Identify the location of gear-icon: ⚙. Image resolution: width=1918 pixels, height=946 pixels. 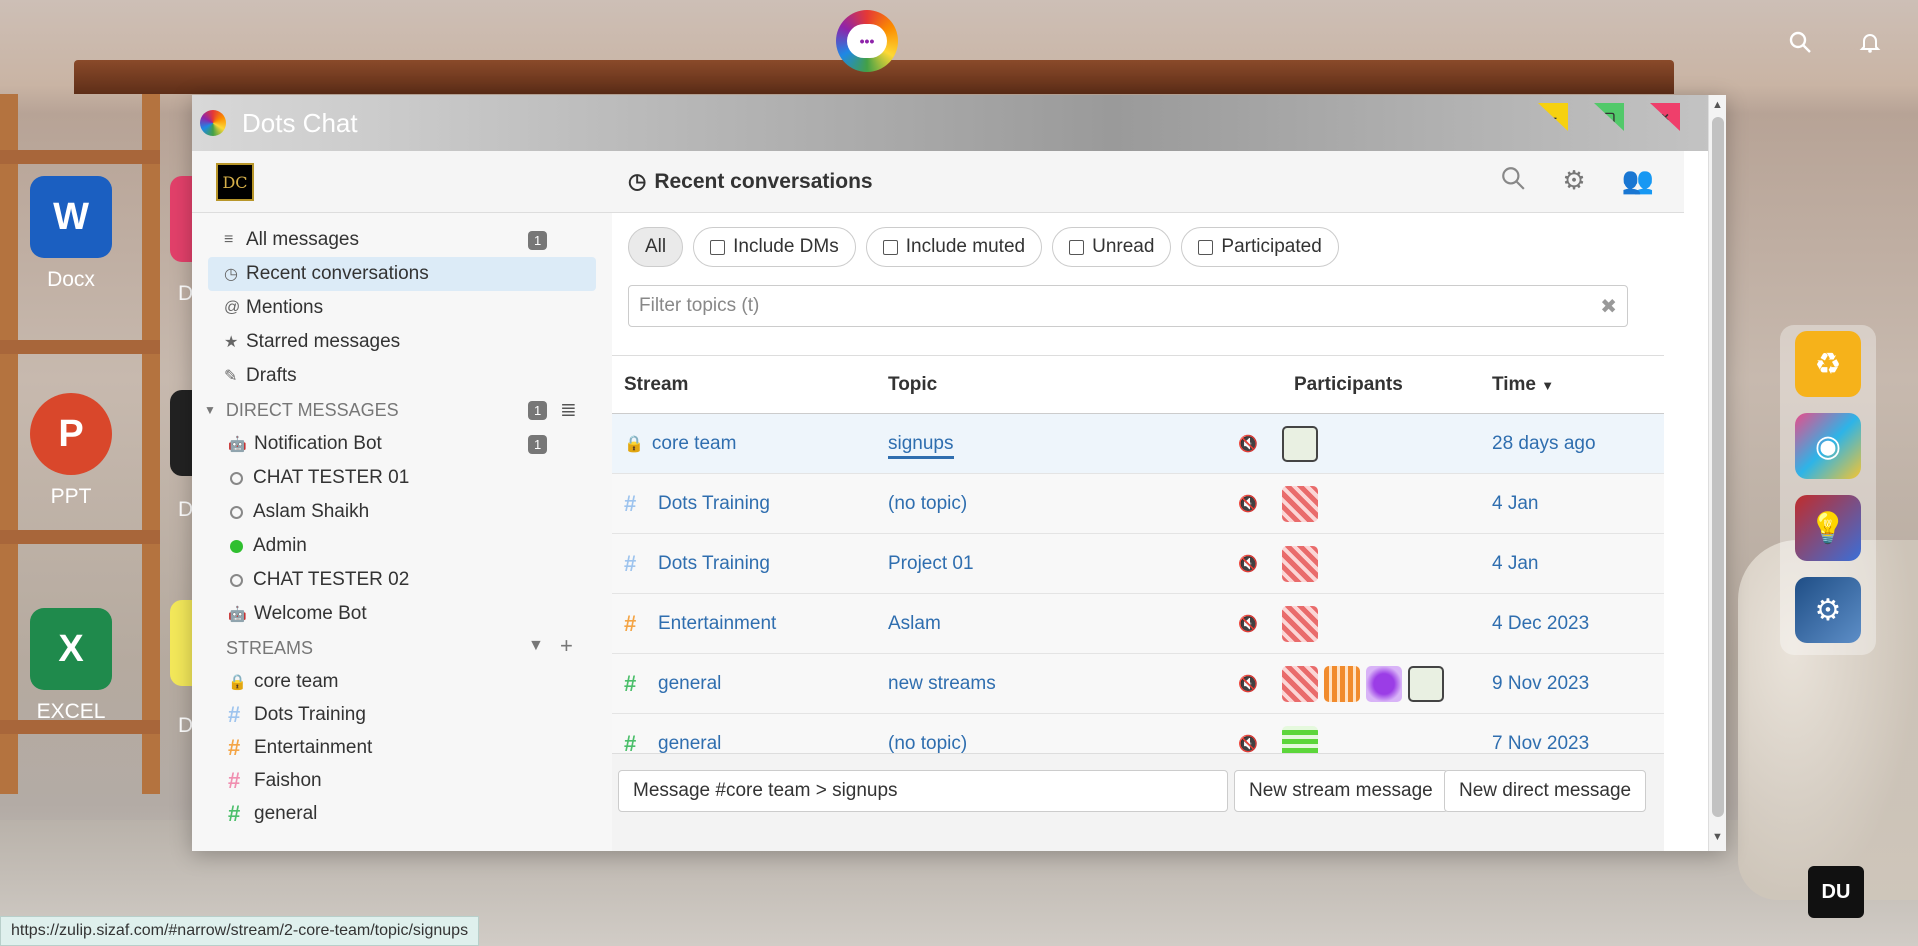
(1573, 181).